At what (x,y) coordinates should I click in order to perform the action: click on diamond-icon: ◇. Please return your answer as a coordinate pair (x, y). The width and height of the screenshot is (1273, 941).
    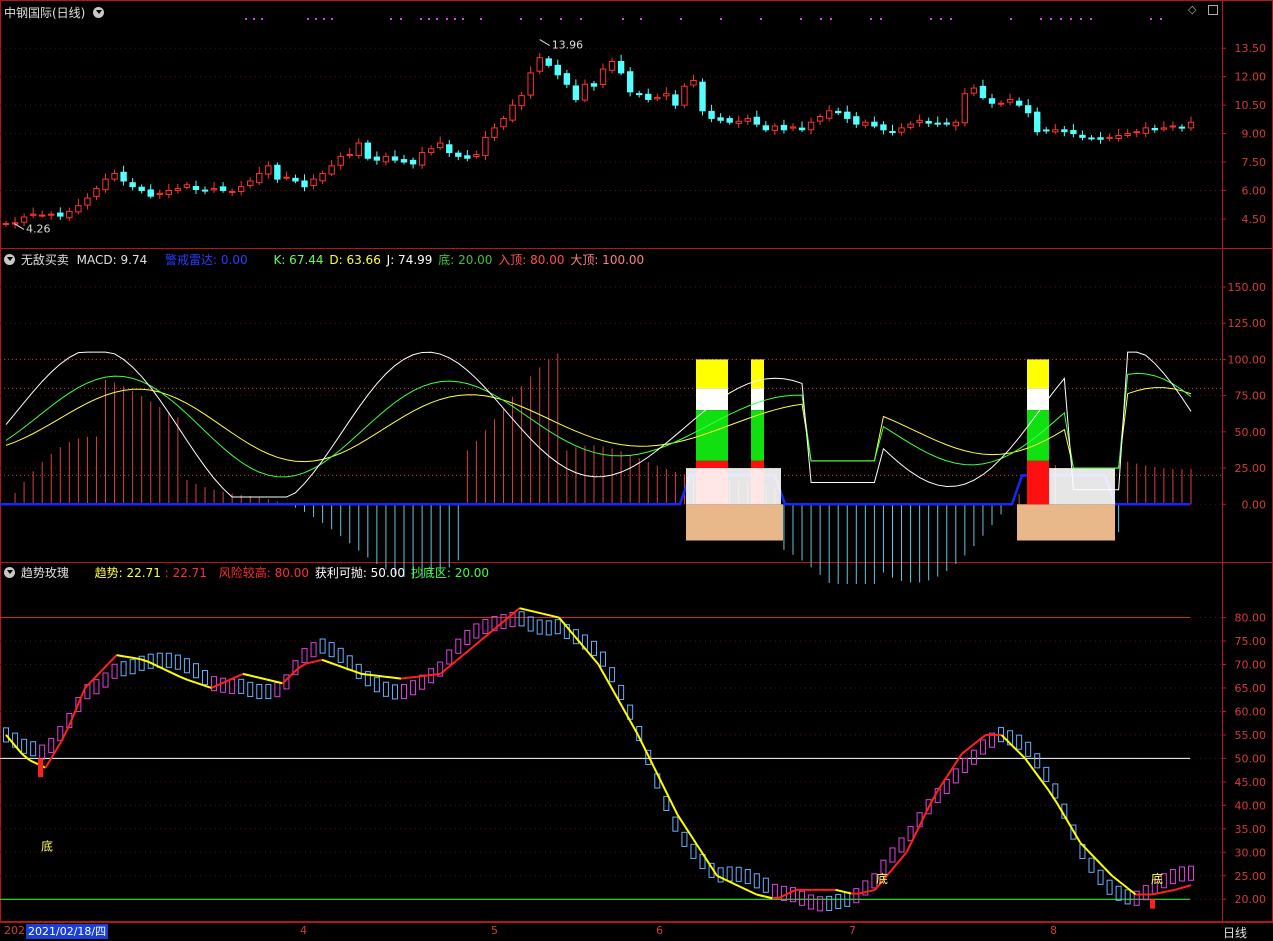
    Looking at the image, I should click on (1192, 9).